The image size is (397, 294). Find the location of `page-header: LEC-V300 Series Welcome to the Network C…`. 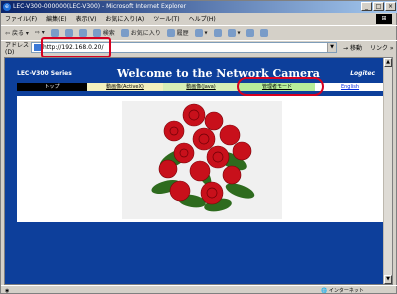

page-header: LEC-V300 Series Welcome to the Network C… is located at coordinates (195, 74).